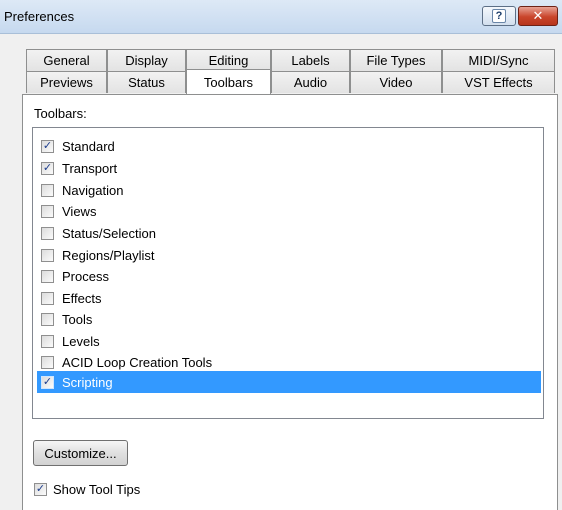  I want to click on help-icon: ?, so click(499, 16).